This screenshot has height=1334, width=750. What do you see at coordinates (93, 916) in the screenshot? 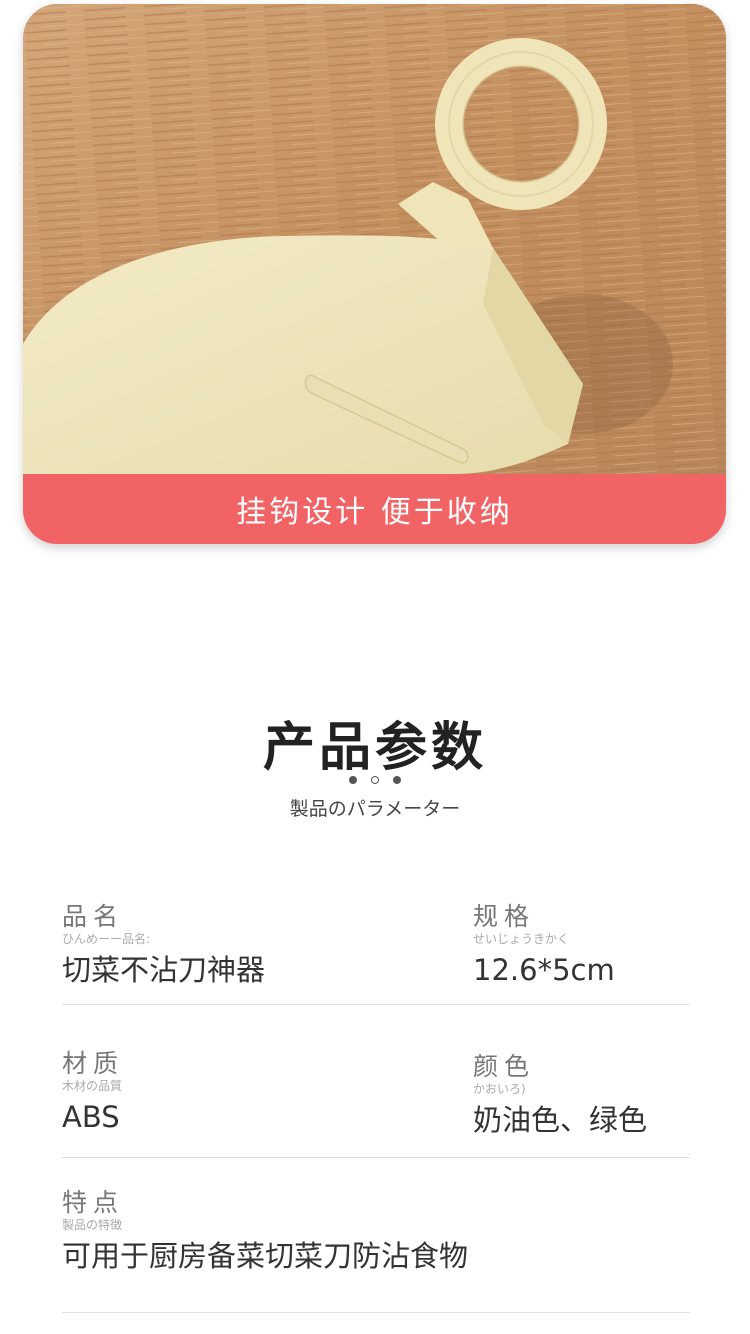
I see `param-name-label: 品名` at bounding box center [93, 916].